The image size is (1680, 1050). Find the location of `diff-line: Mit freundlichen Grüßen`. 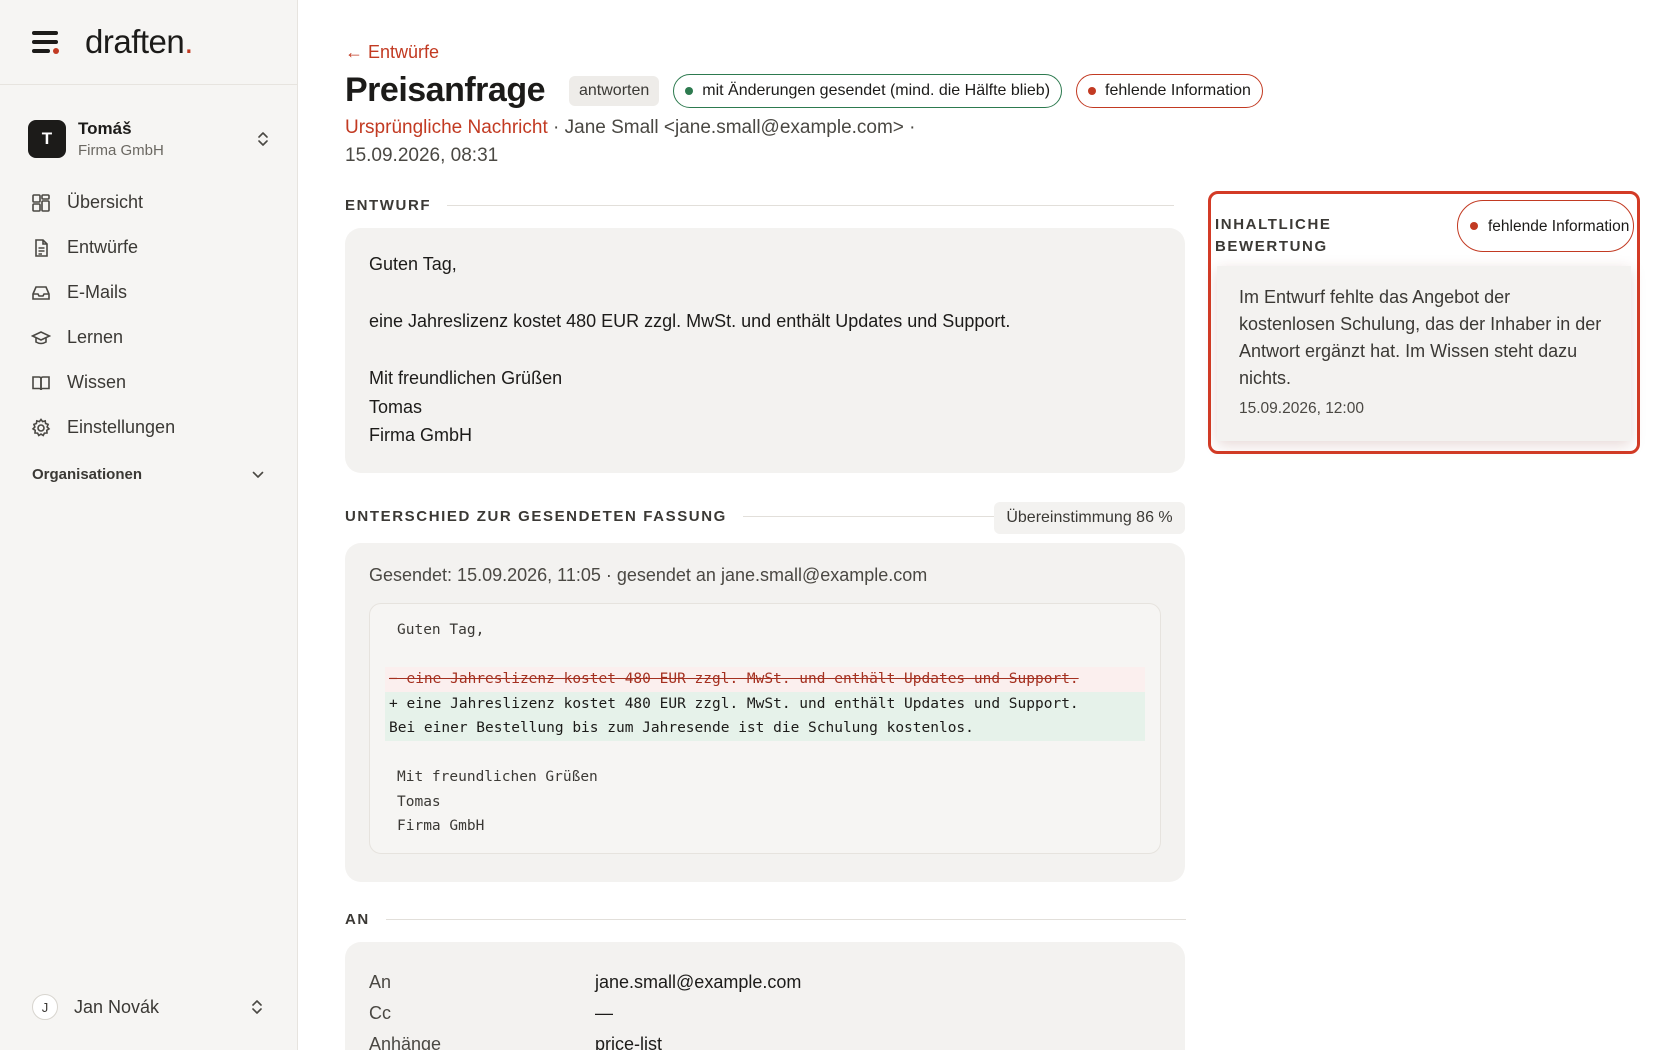

diff-line: Mit freundlichen Grüßen is located at coordinates (497, 777).